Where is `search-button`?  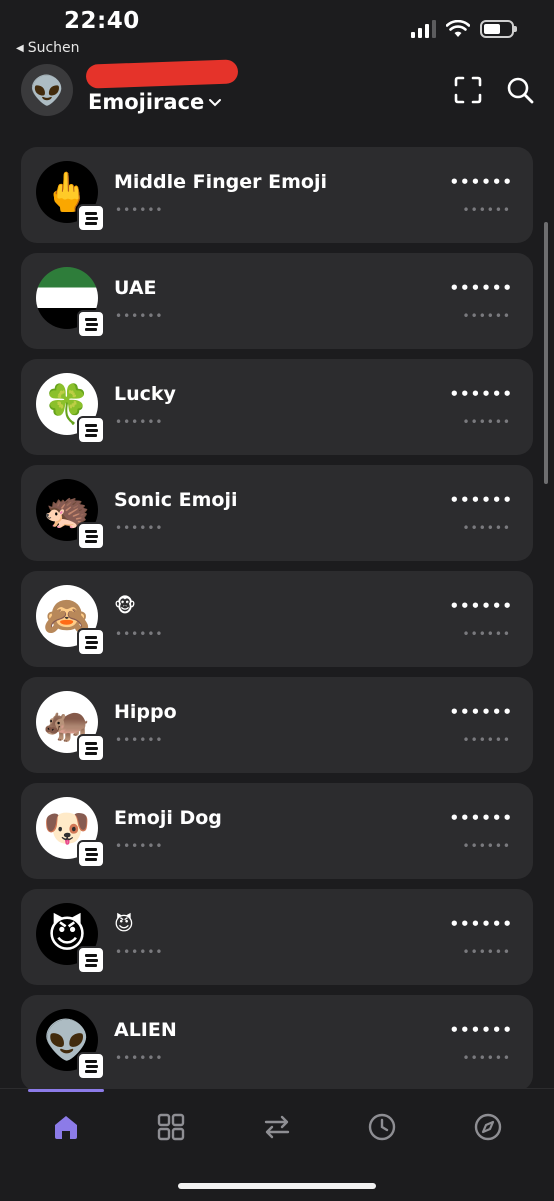
search-button is located at coordinates (520, 90).